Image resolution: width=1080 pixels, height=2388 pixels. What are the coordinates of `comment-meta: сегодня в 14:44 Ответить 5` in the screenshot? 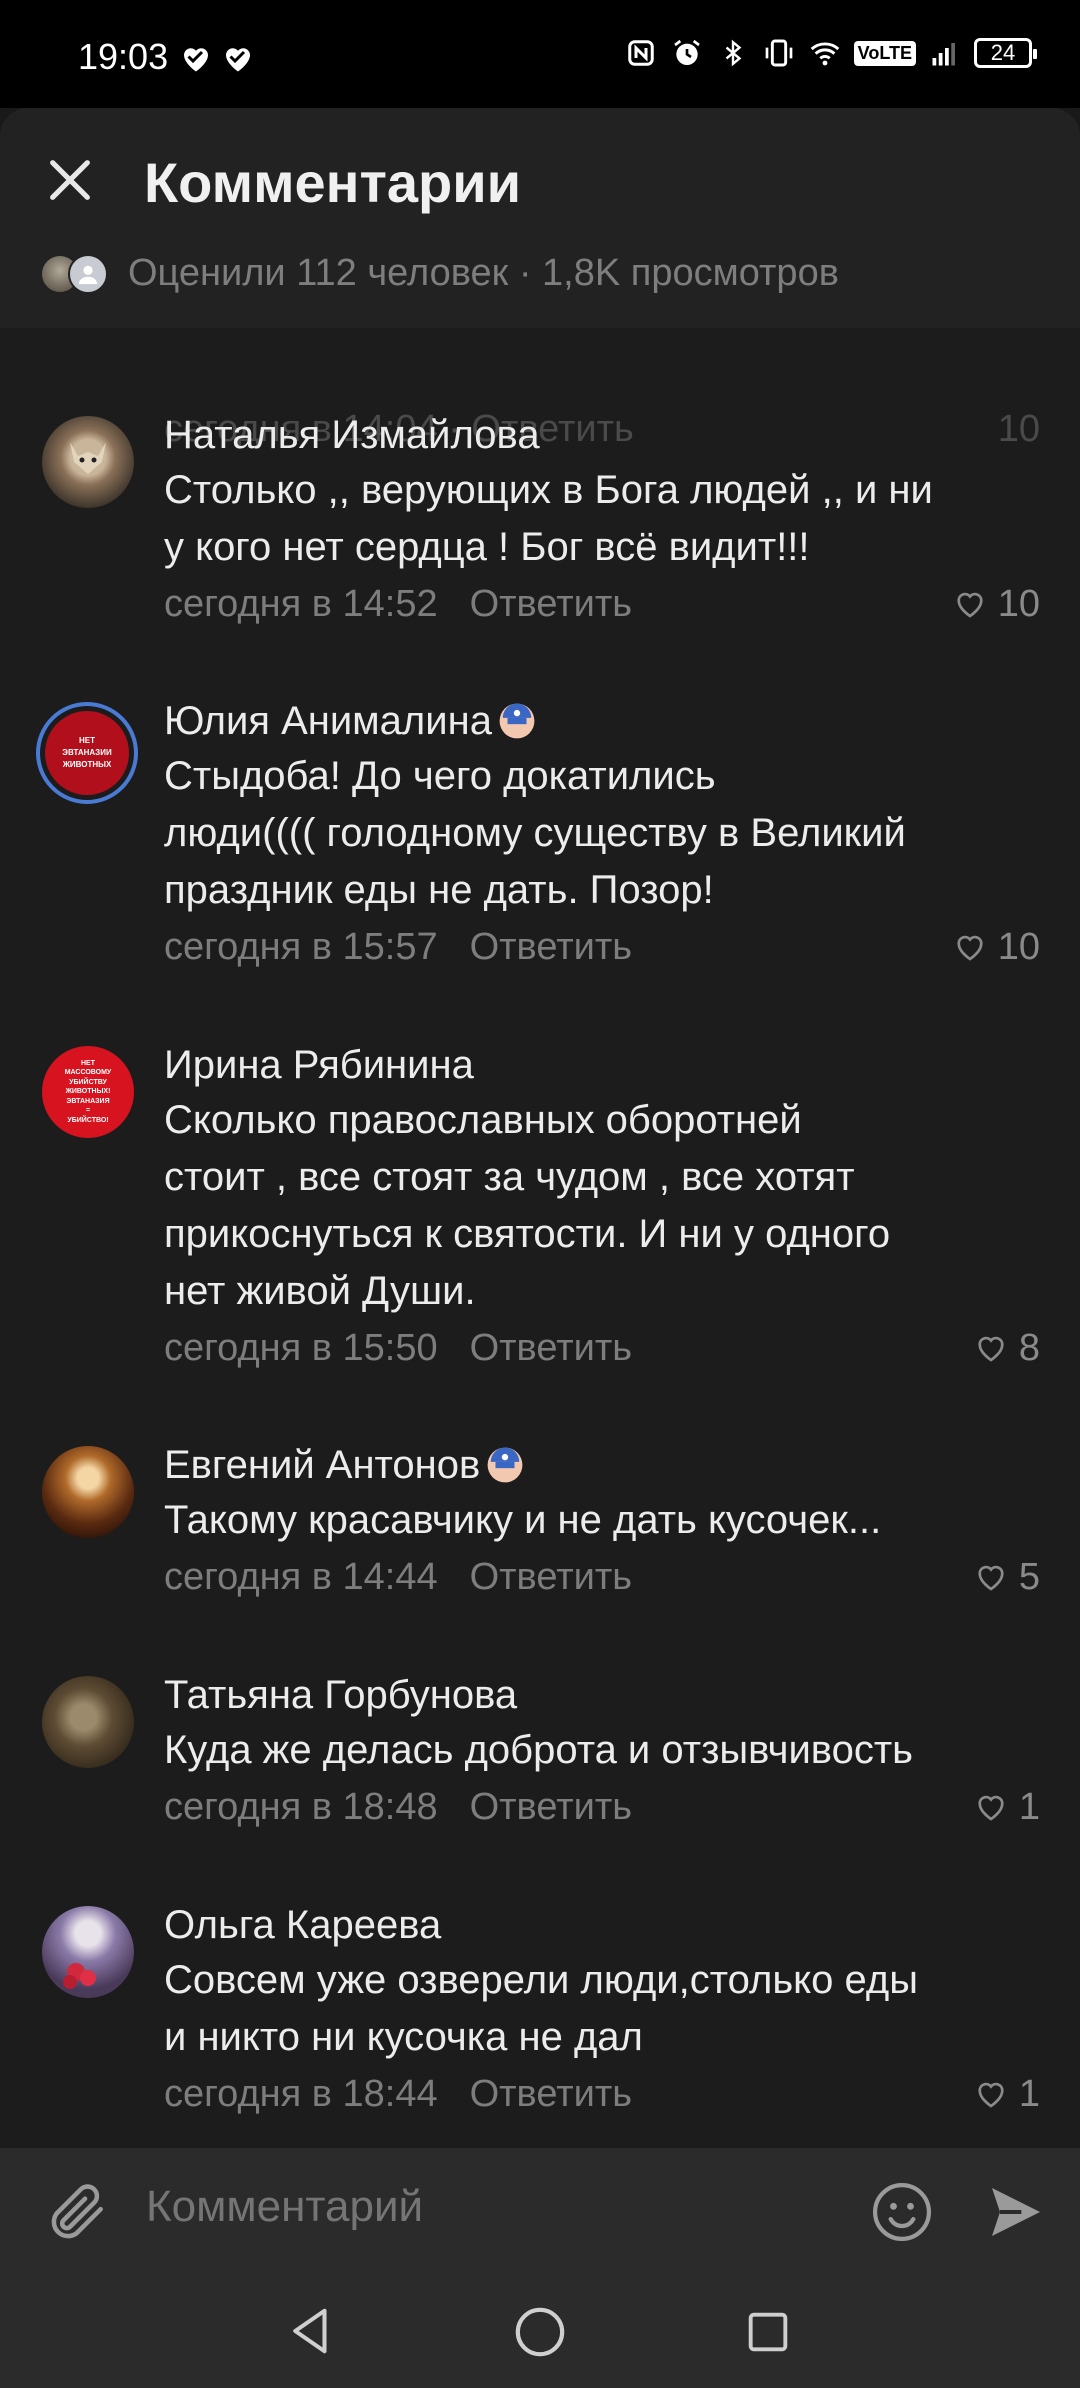 It's located at (602, 1577).